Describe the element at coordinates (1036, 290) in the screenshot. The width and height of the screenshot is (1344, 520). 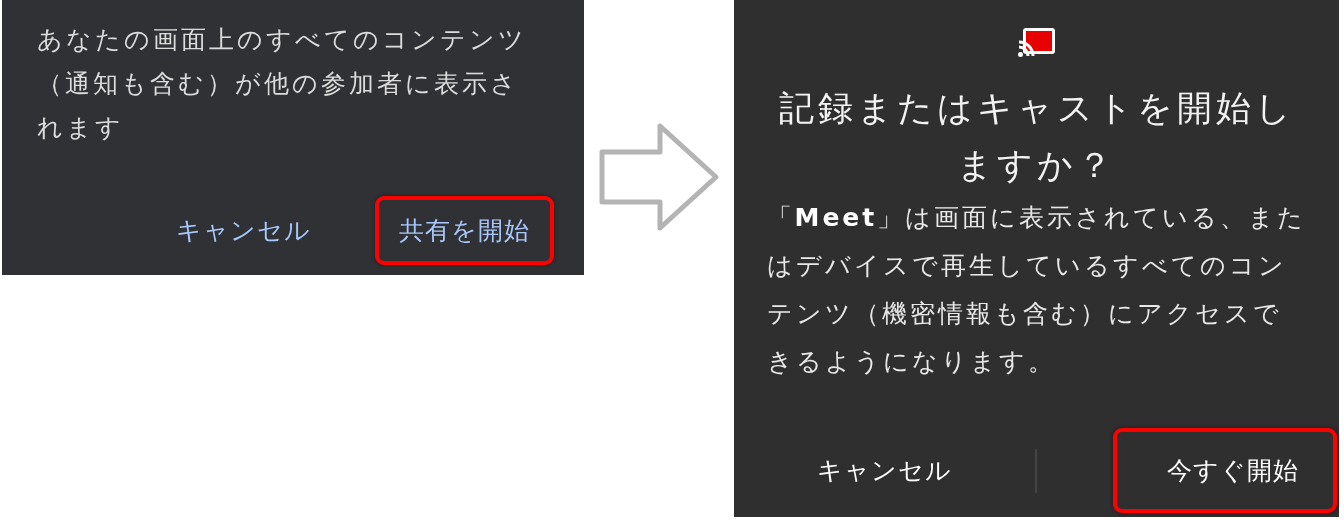
I see `dialog-message: 「Meet」は画面に表示されている、またはデバイスで再生しているすべてのコンテンツ（機密情報も含む）にアクセスできるようになります。` at that location.